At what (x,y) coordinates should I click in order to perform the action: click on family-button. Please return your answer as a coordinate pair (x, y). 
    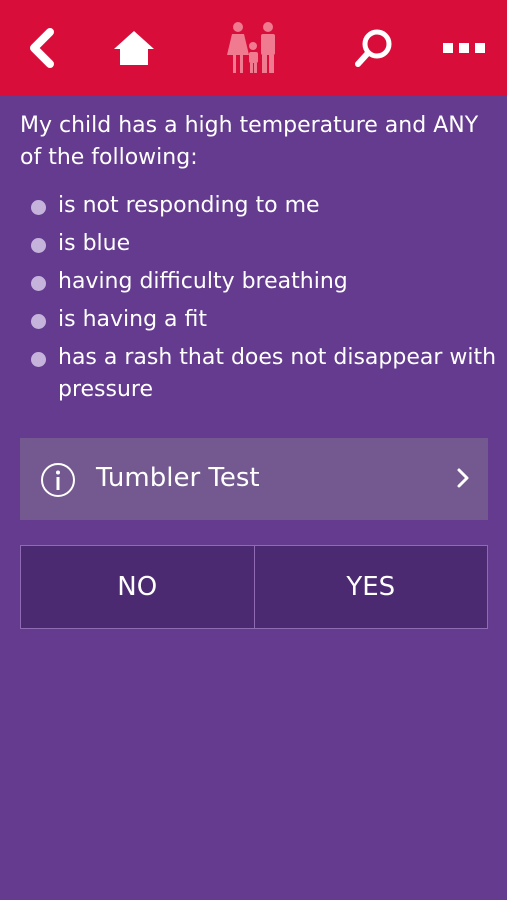
    Looking at the image, I should click on (254, 48).